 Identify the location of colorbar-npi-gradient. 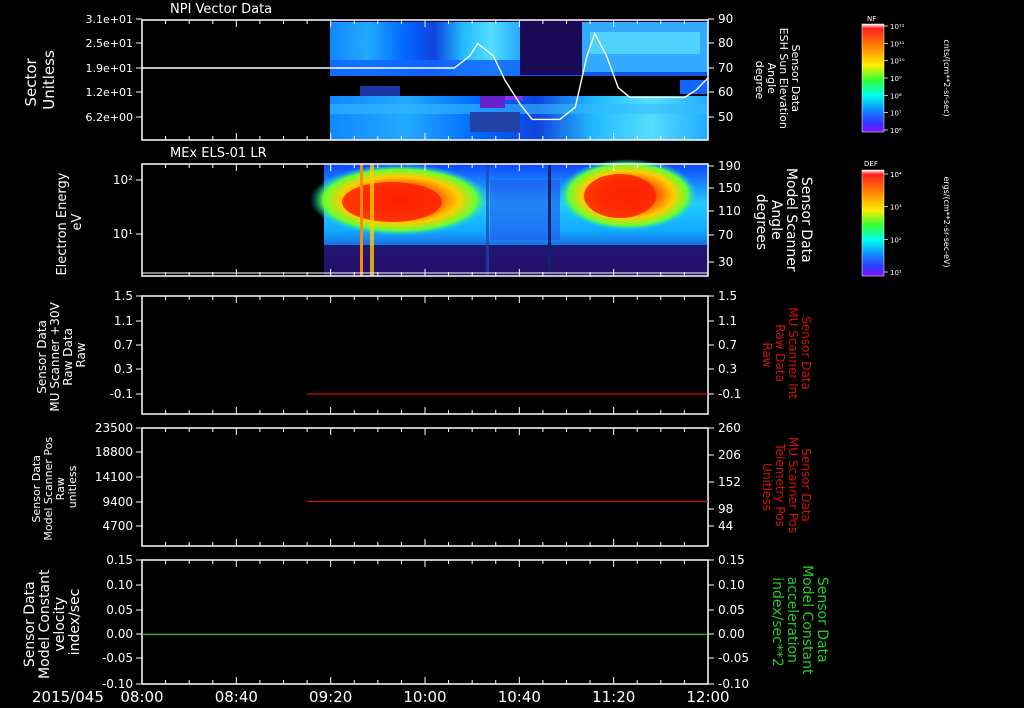
(873, 78).